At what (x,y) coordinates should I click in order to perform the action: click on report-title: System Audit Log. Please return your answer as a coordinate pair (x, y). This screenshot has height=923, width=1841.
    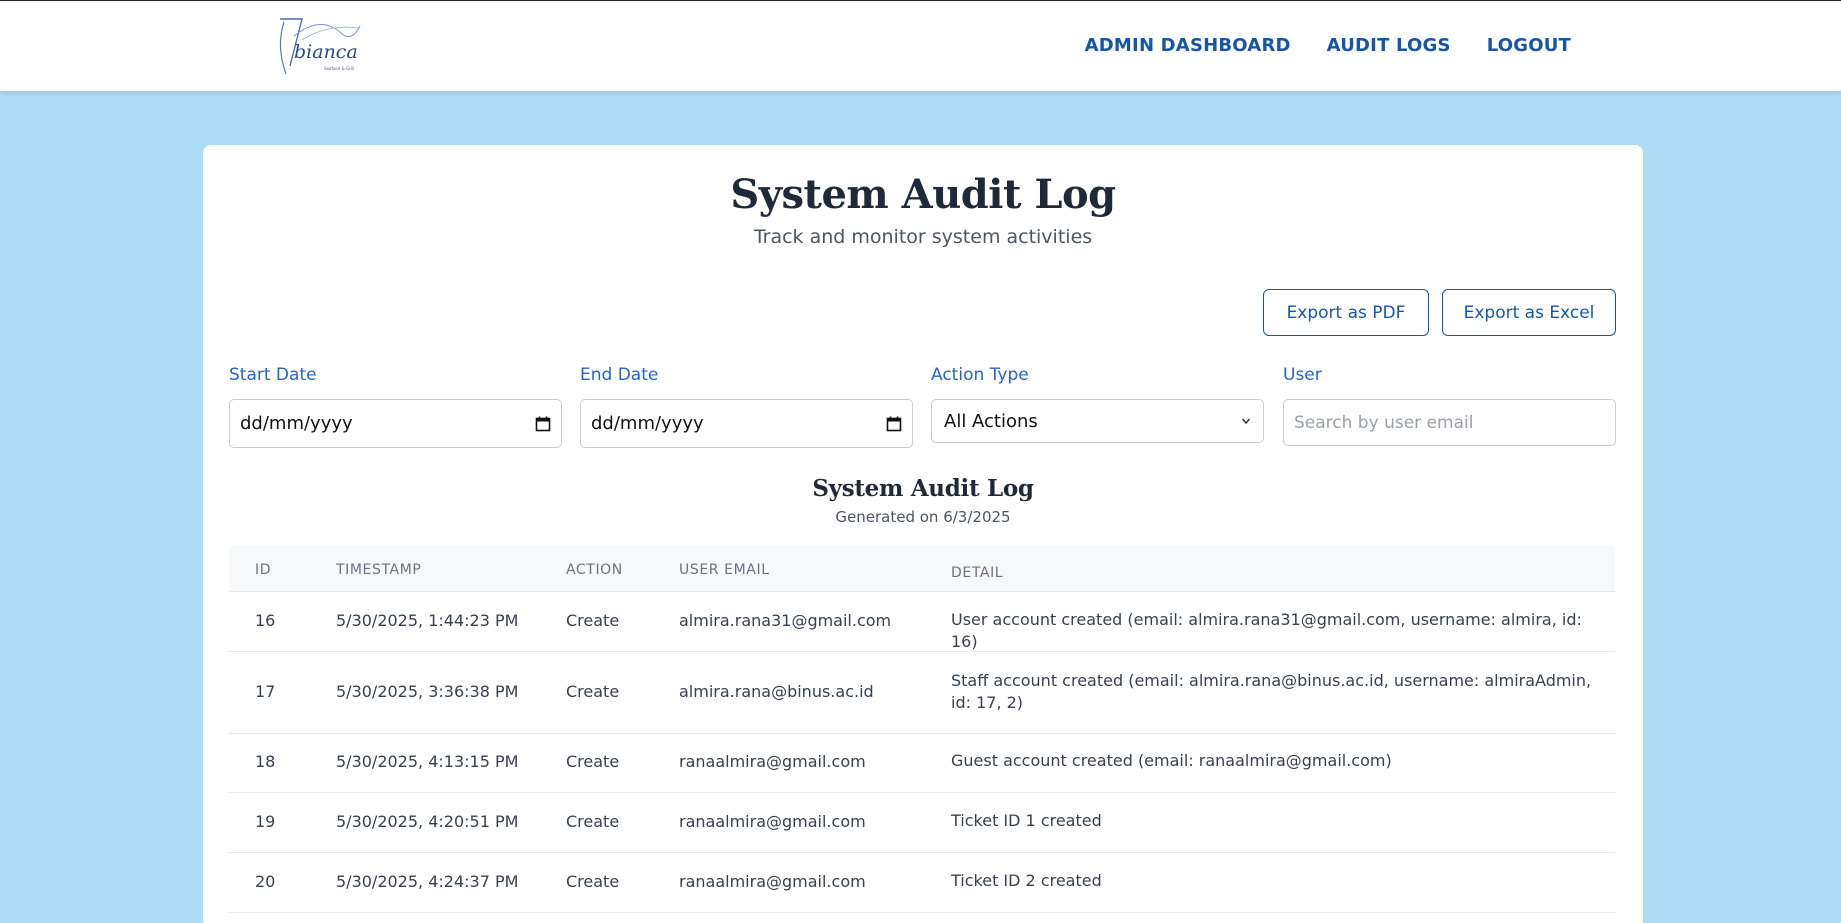
    Looking at the image, I should click on (923, 488).